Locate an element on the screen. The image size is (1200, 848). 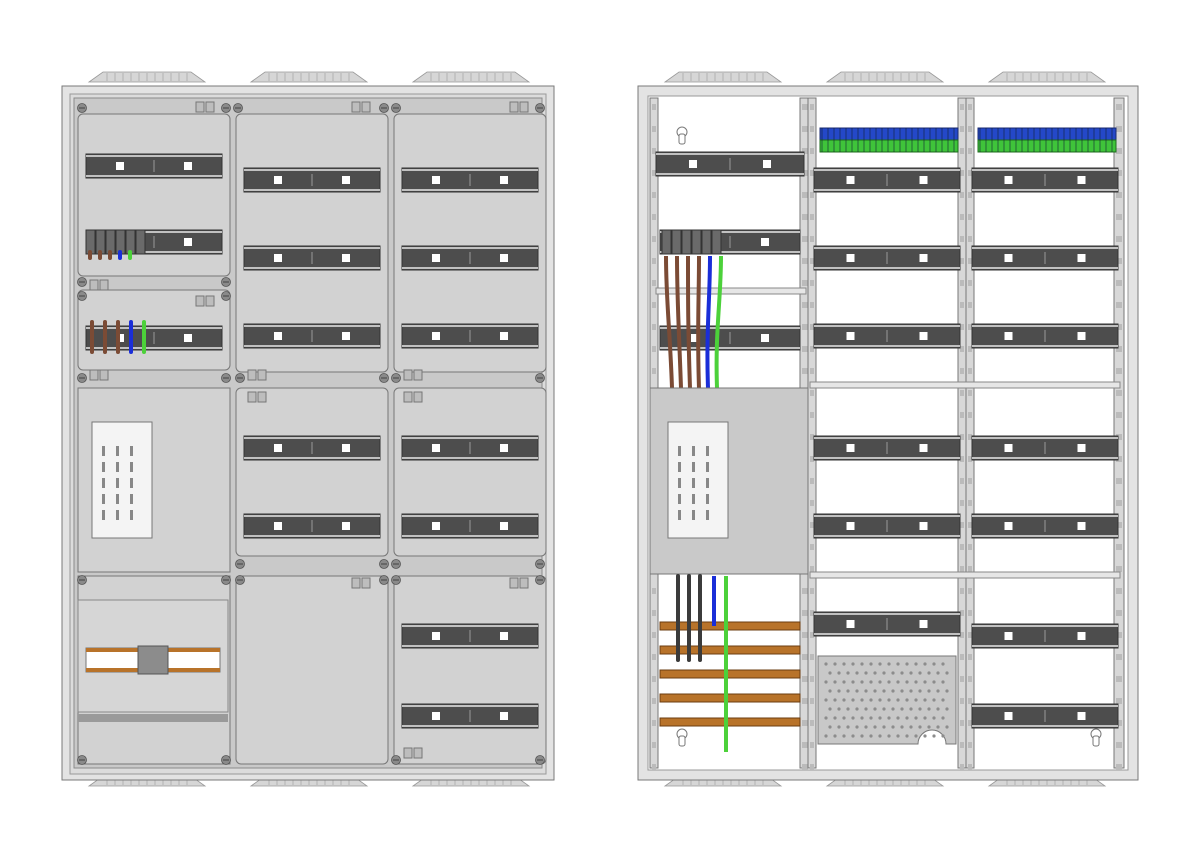
terminal is located at coordinates (696, 242).